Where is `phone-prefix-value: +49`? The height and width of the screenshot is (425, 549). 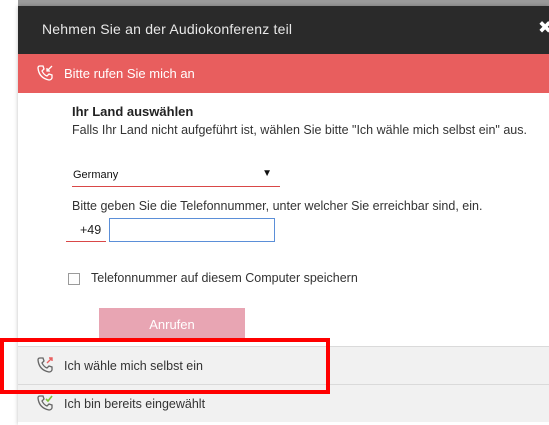
phone-prefix-value: +49 is located at coordinates (91, 230).